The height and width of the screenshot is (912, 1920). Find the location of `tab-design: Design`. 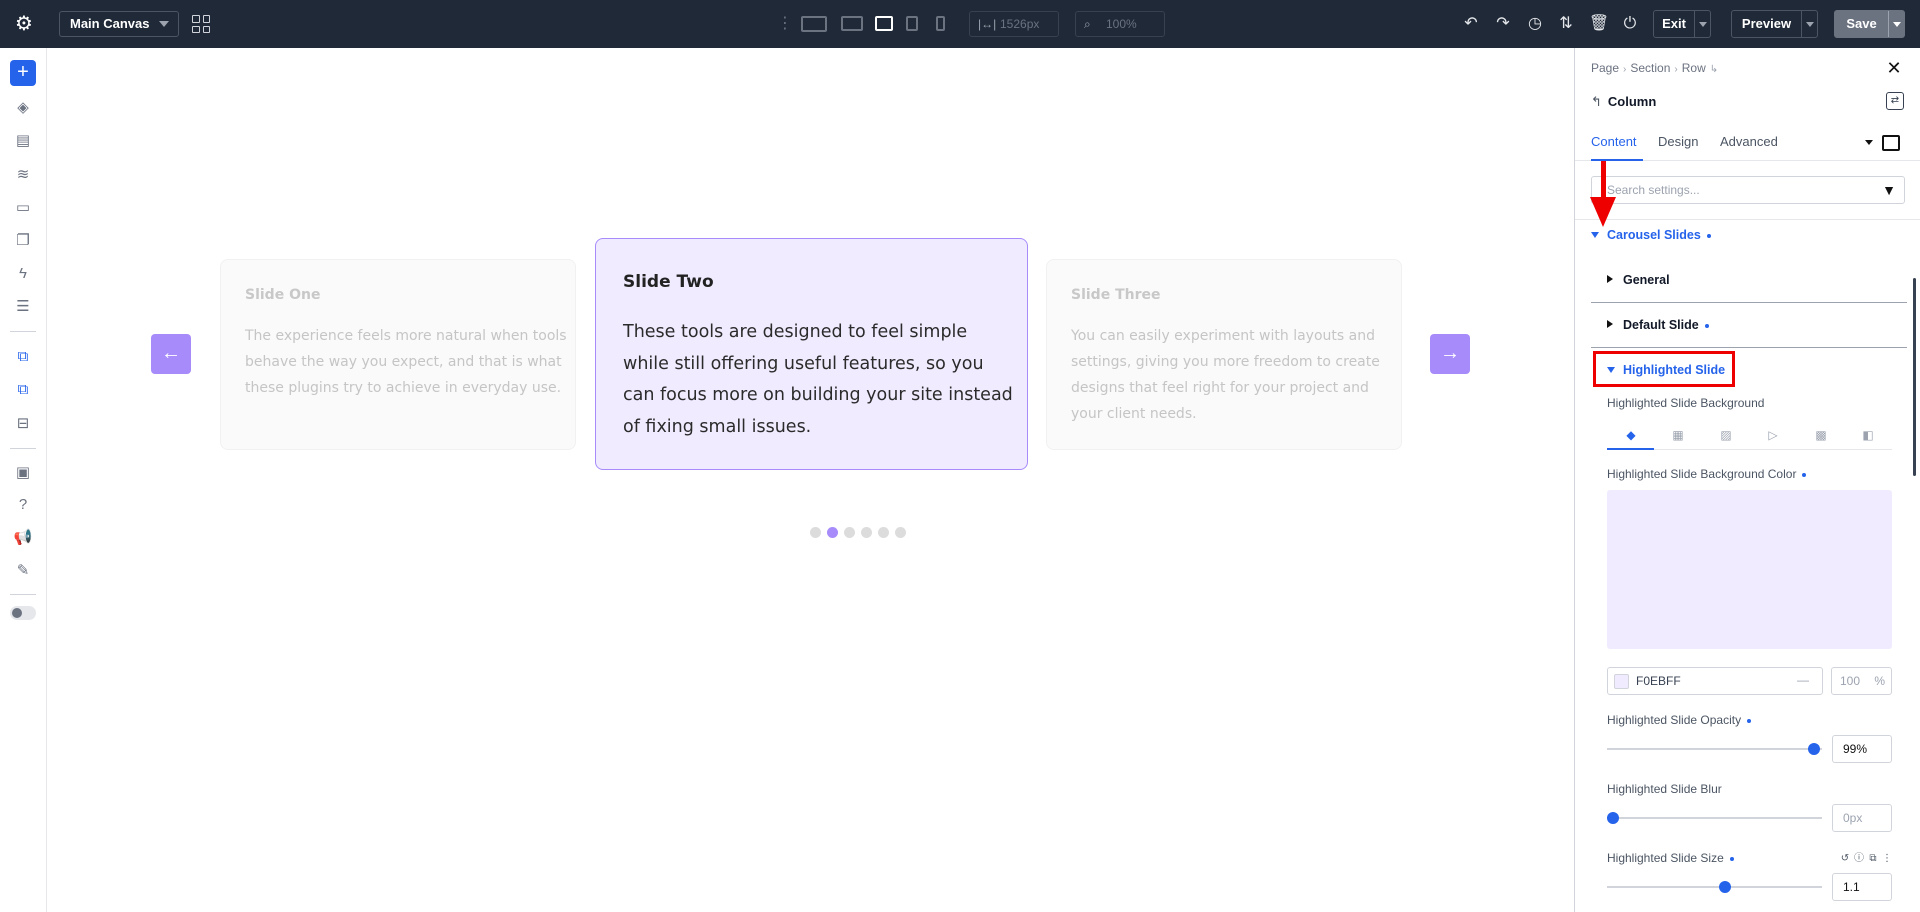

tab-design: Design is located at coordinates (1678, 141).